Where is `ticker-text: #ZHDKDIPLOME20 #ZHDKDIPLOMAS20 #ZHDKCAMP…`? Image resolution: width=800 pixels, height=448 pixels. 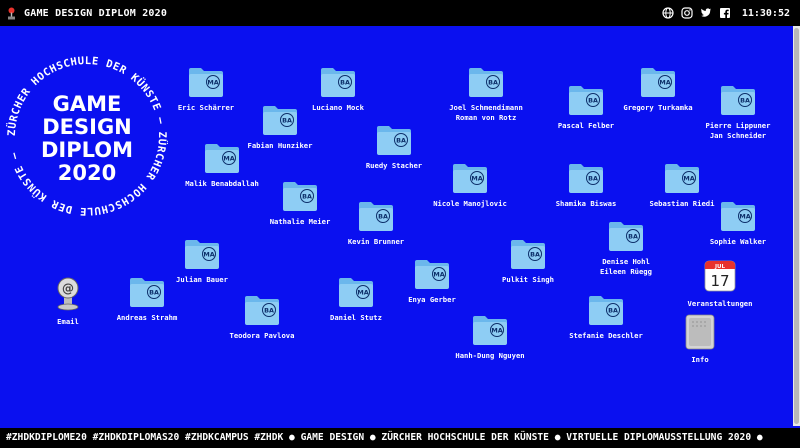
ticker-text: #ZHDKDIPLOME20 #ZHDKDIPLOMAS20 #ZHDKCAMP… is located at coordinates (384, 437).